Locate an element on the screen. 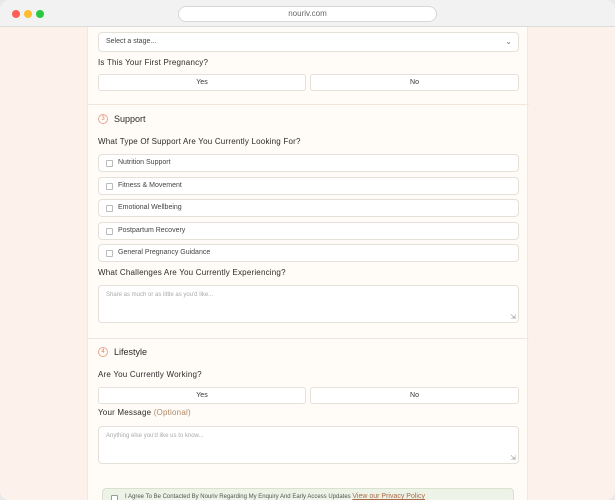 The height and width of the screenshot is (500, 615). support-option-label: Nutrition Support is located at coordinates (144, 162).